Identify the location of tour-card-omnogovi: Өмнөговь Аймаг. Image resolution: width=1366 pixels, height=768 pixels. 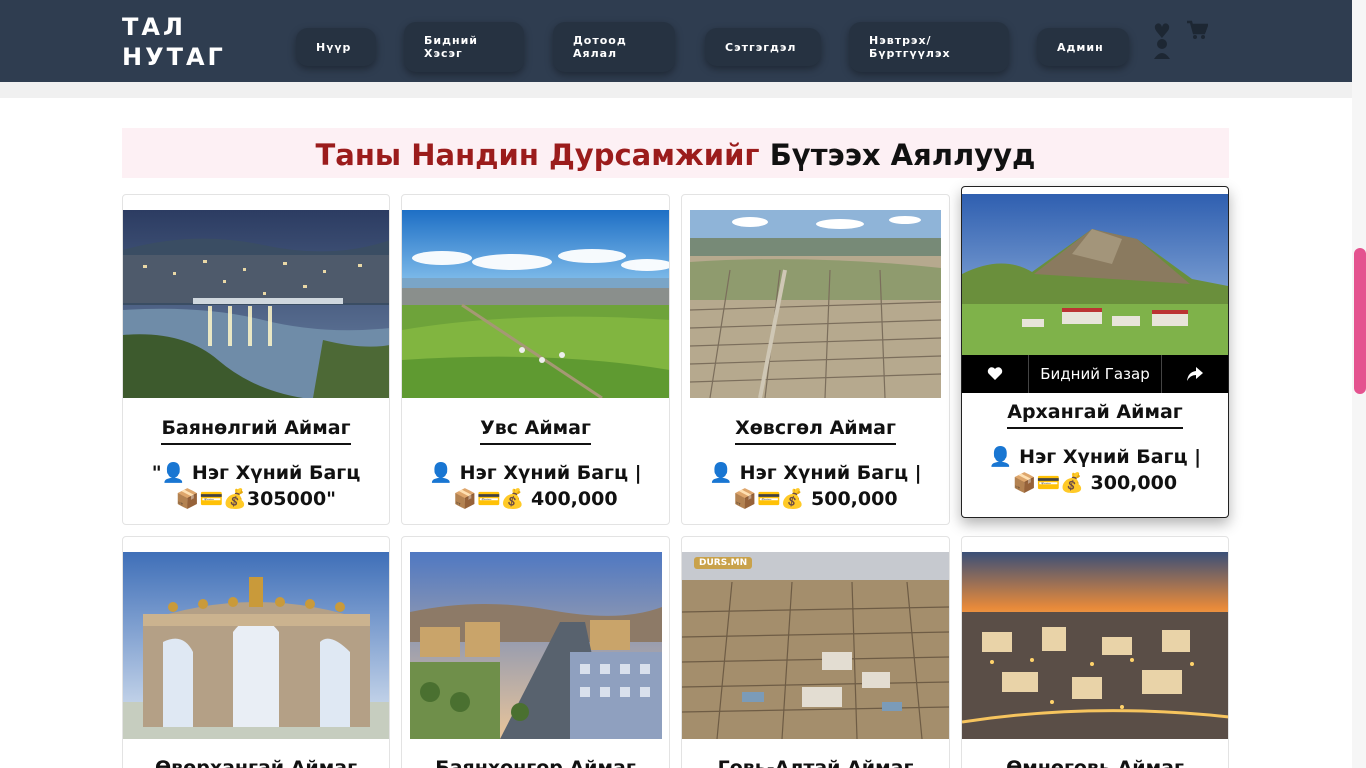
(1095, 652).